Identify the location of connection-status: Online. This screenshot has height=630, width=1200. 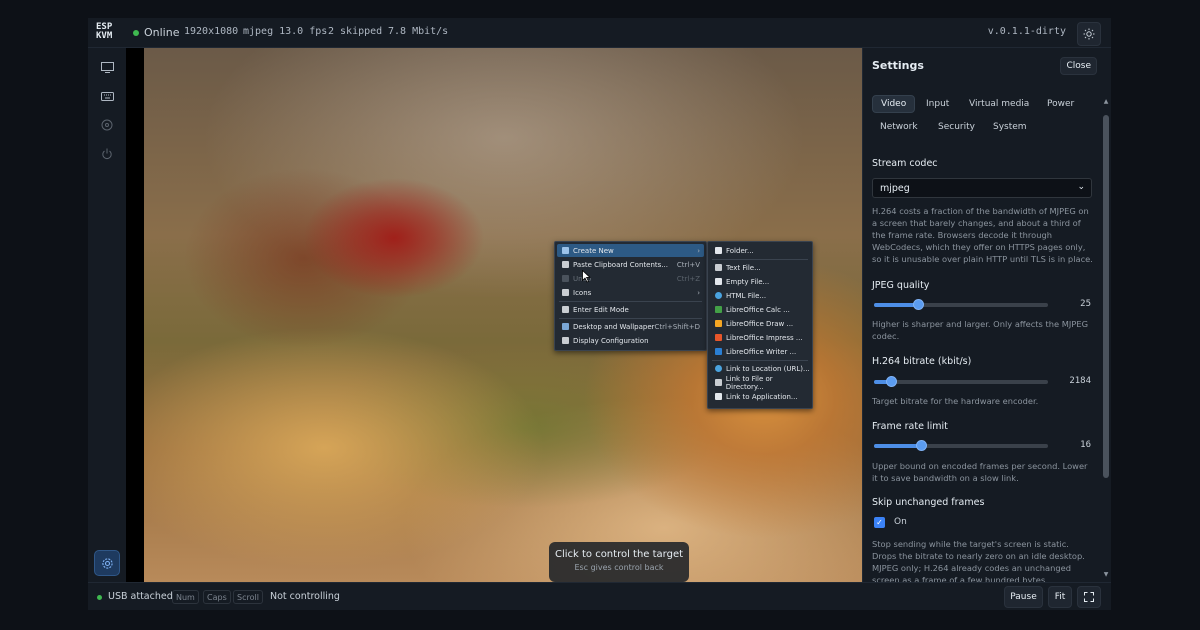
(162, 32).